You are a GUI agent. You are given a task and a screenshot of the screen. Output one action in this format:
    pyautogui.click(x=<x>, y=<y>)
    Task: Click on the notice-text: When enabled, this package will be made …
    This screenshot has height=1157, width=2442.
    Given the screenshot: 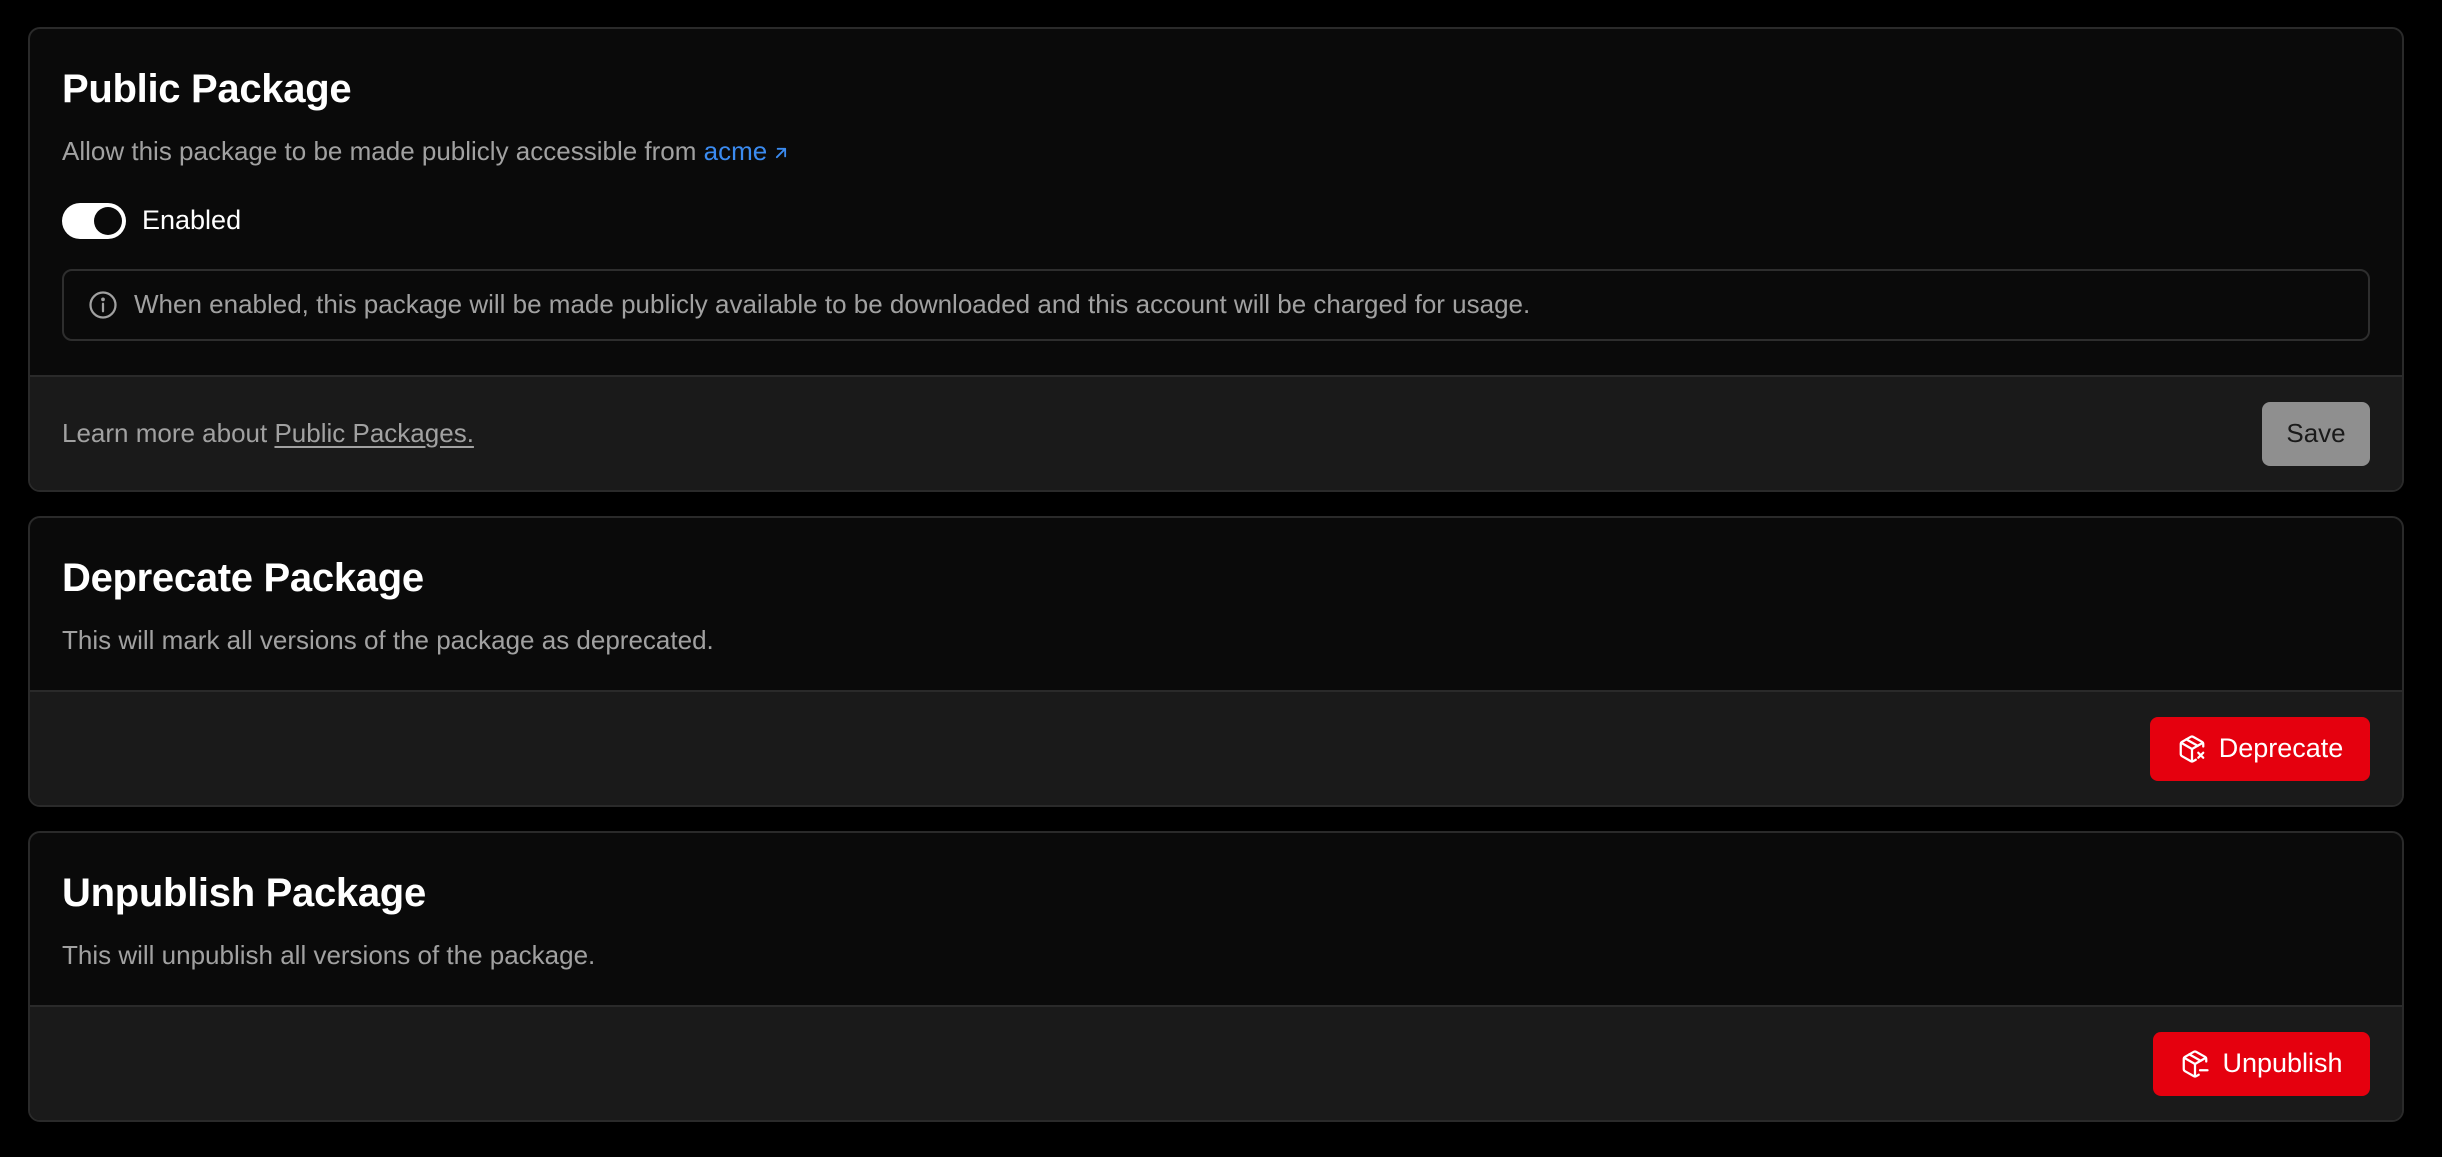 What is the action you would take?
    pyautogui.click(x=832, y=304)
    